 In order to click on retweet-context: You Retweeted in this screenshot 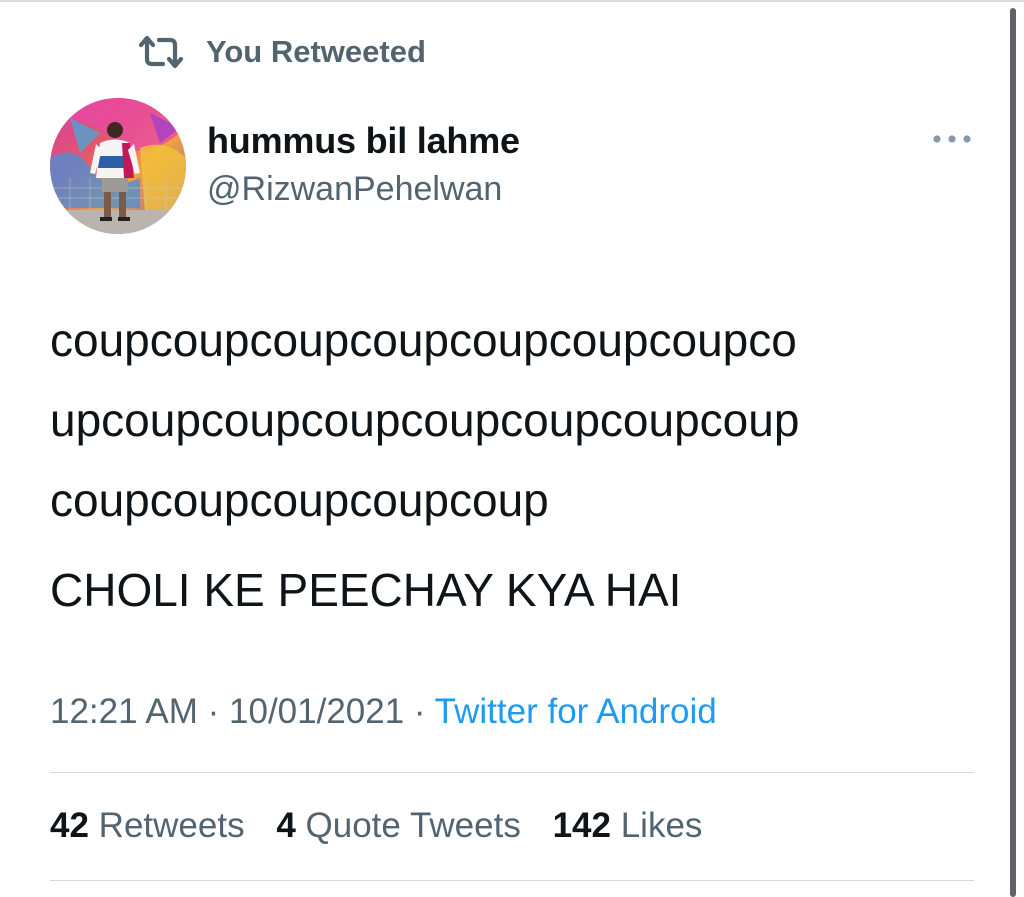, I will do `click(282, 52)`.